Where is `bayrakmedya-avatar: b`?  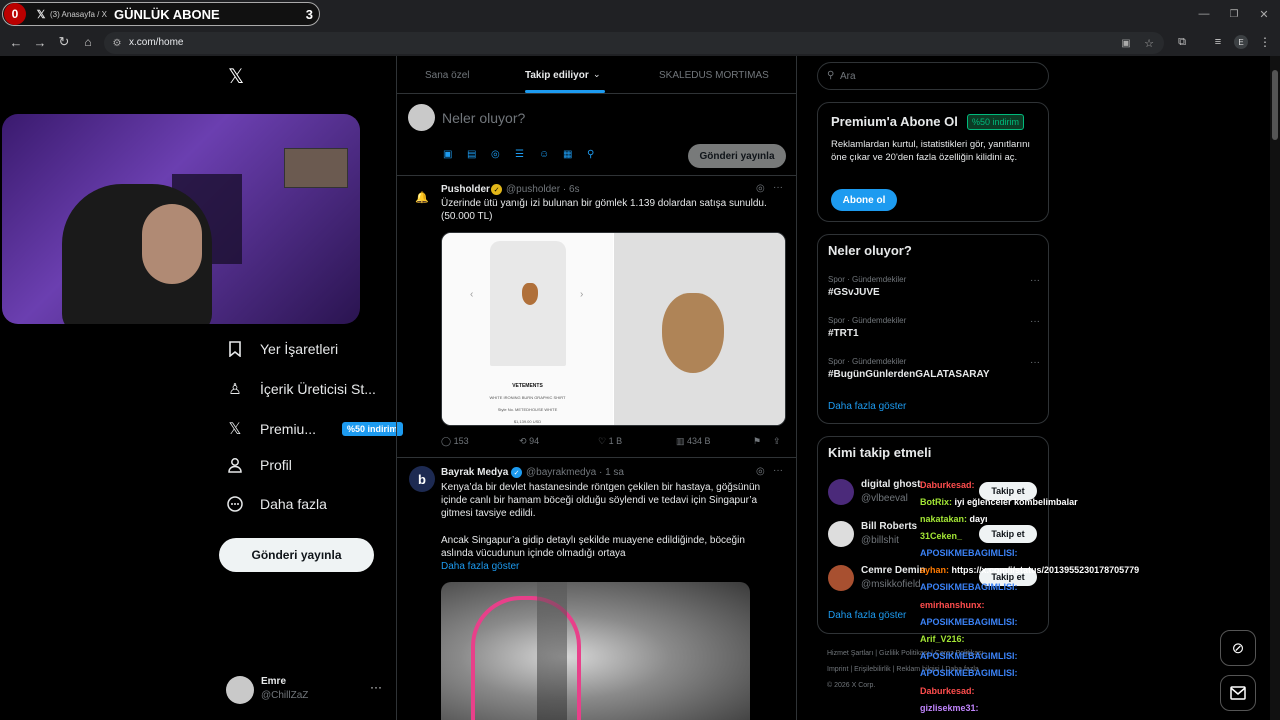 bayrakmedya-avatar: b is located at coordinates (422, 479).